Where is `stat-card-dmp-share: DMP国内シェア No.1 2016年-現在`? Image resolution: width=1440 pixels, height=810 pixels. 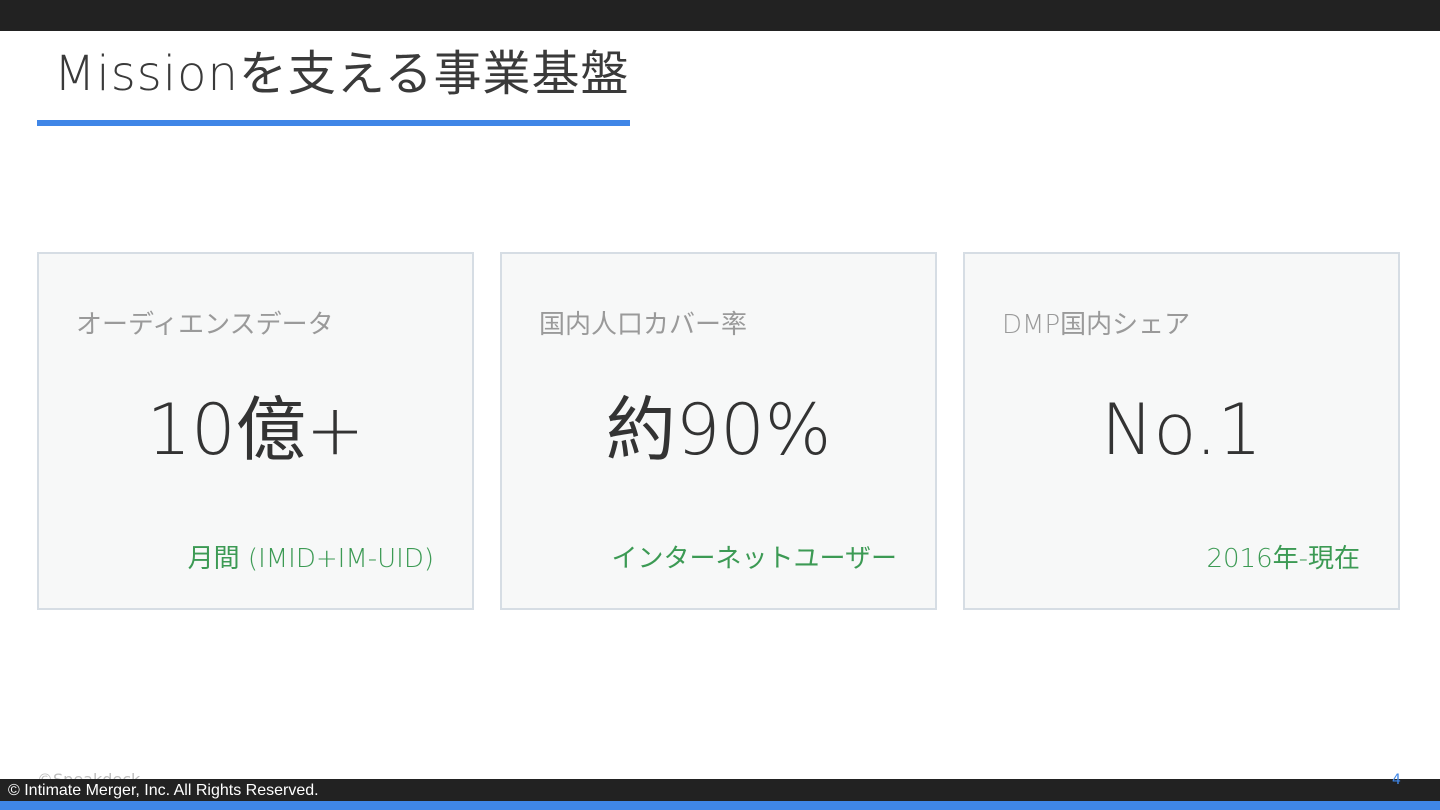
stat-card-dmp-share: DMP国内シェア No.1 2016年-現在 is located at coordinates (1181, 431).